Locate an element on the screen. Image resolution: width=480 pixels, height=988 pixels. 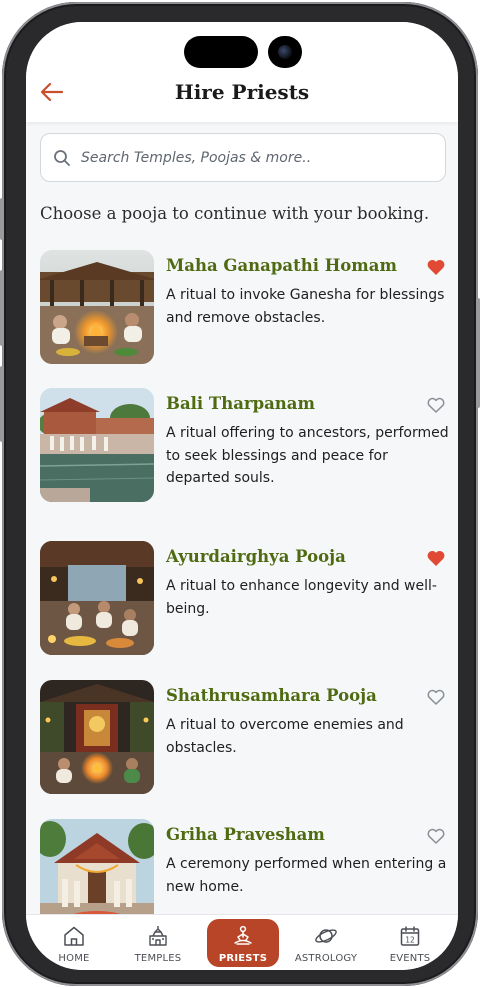
nav-item-events: 12 EVENTS is located at coordinates (410, 942).